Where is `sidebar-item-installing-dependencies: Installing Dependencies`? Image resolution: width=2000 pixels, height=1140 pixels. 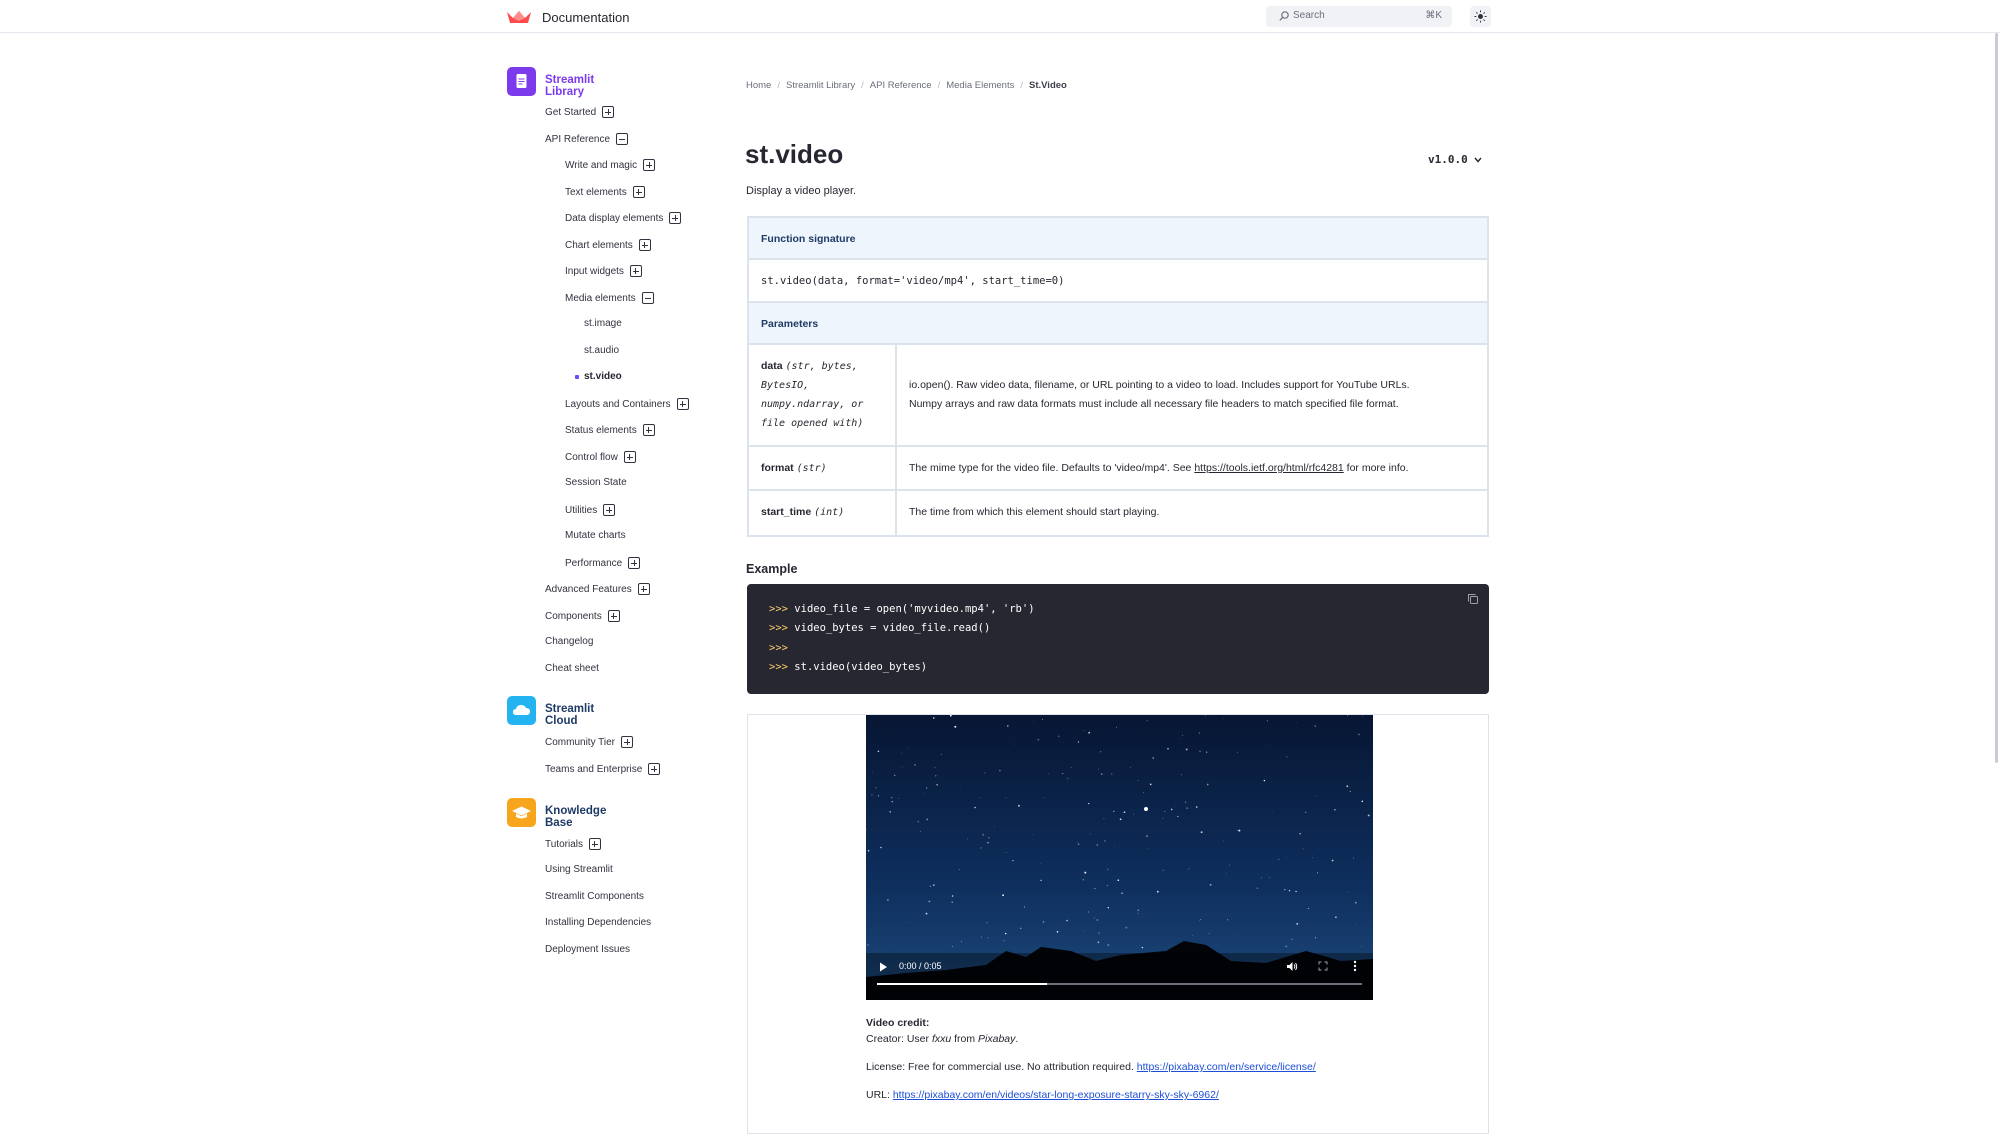
sidebar-item-installing-dependencies: Installing Dependencies is located at coordinates (598, 922).